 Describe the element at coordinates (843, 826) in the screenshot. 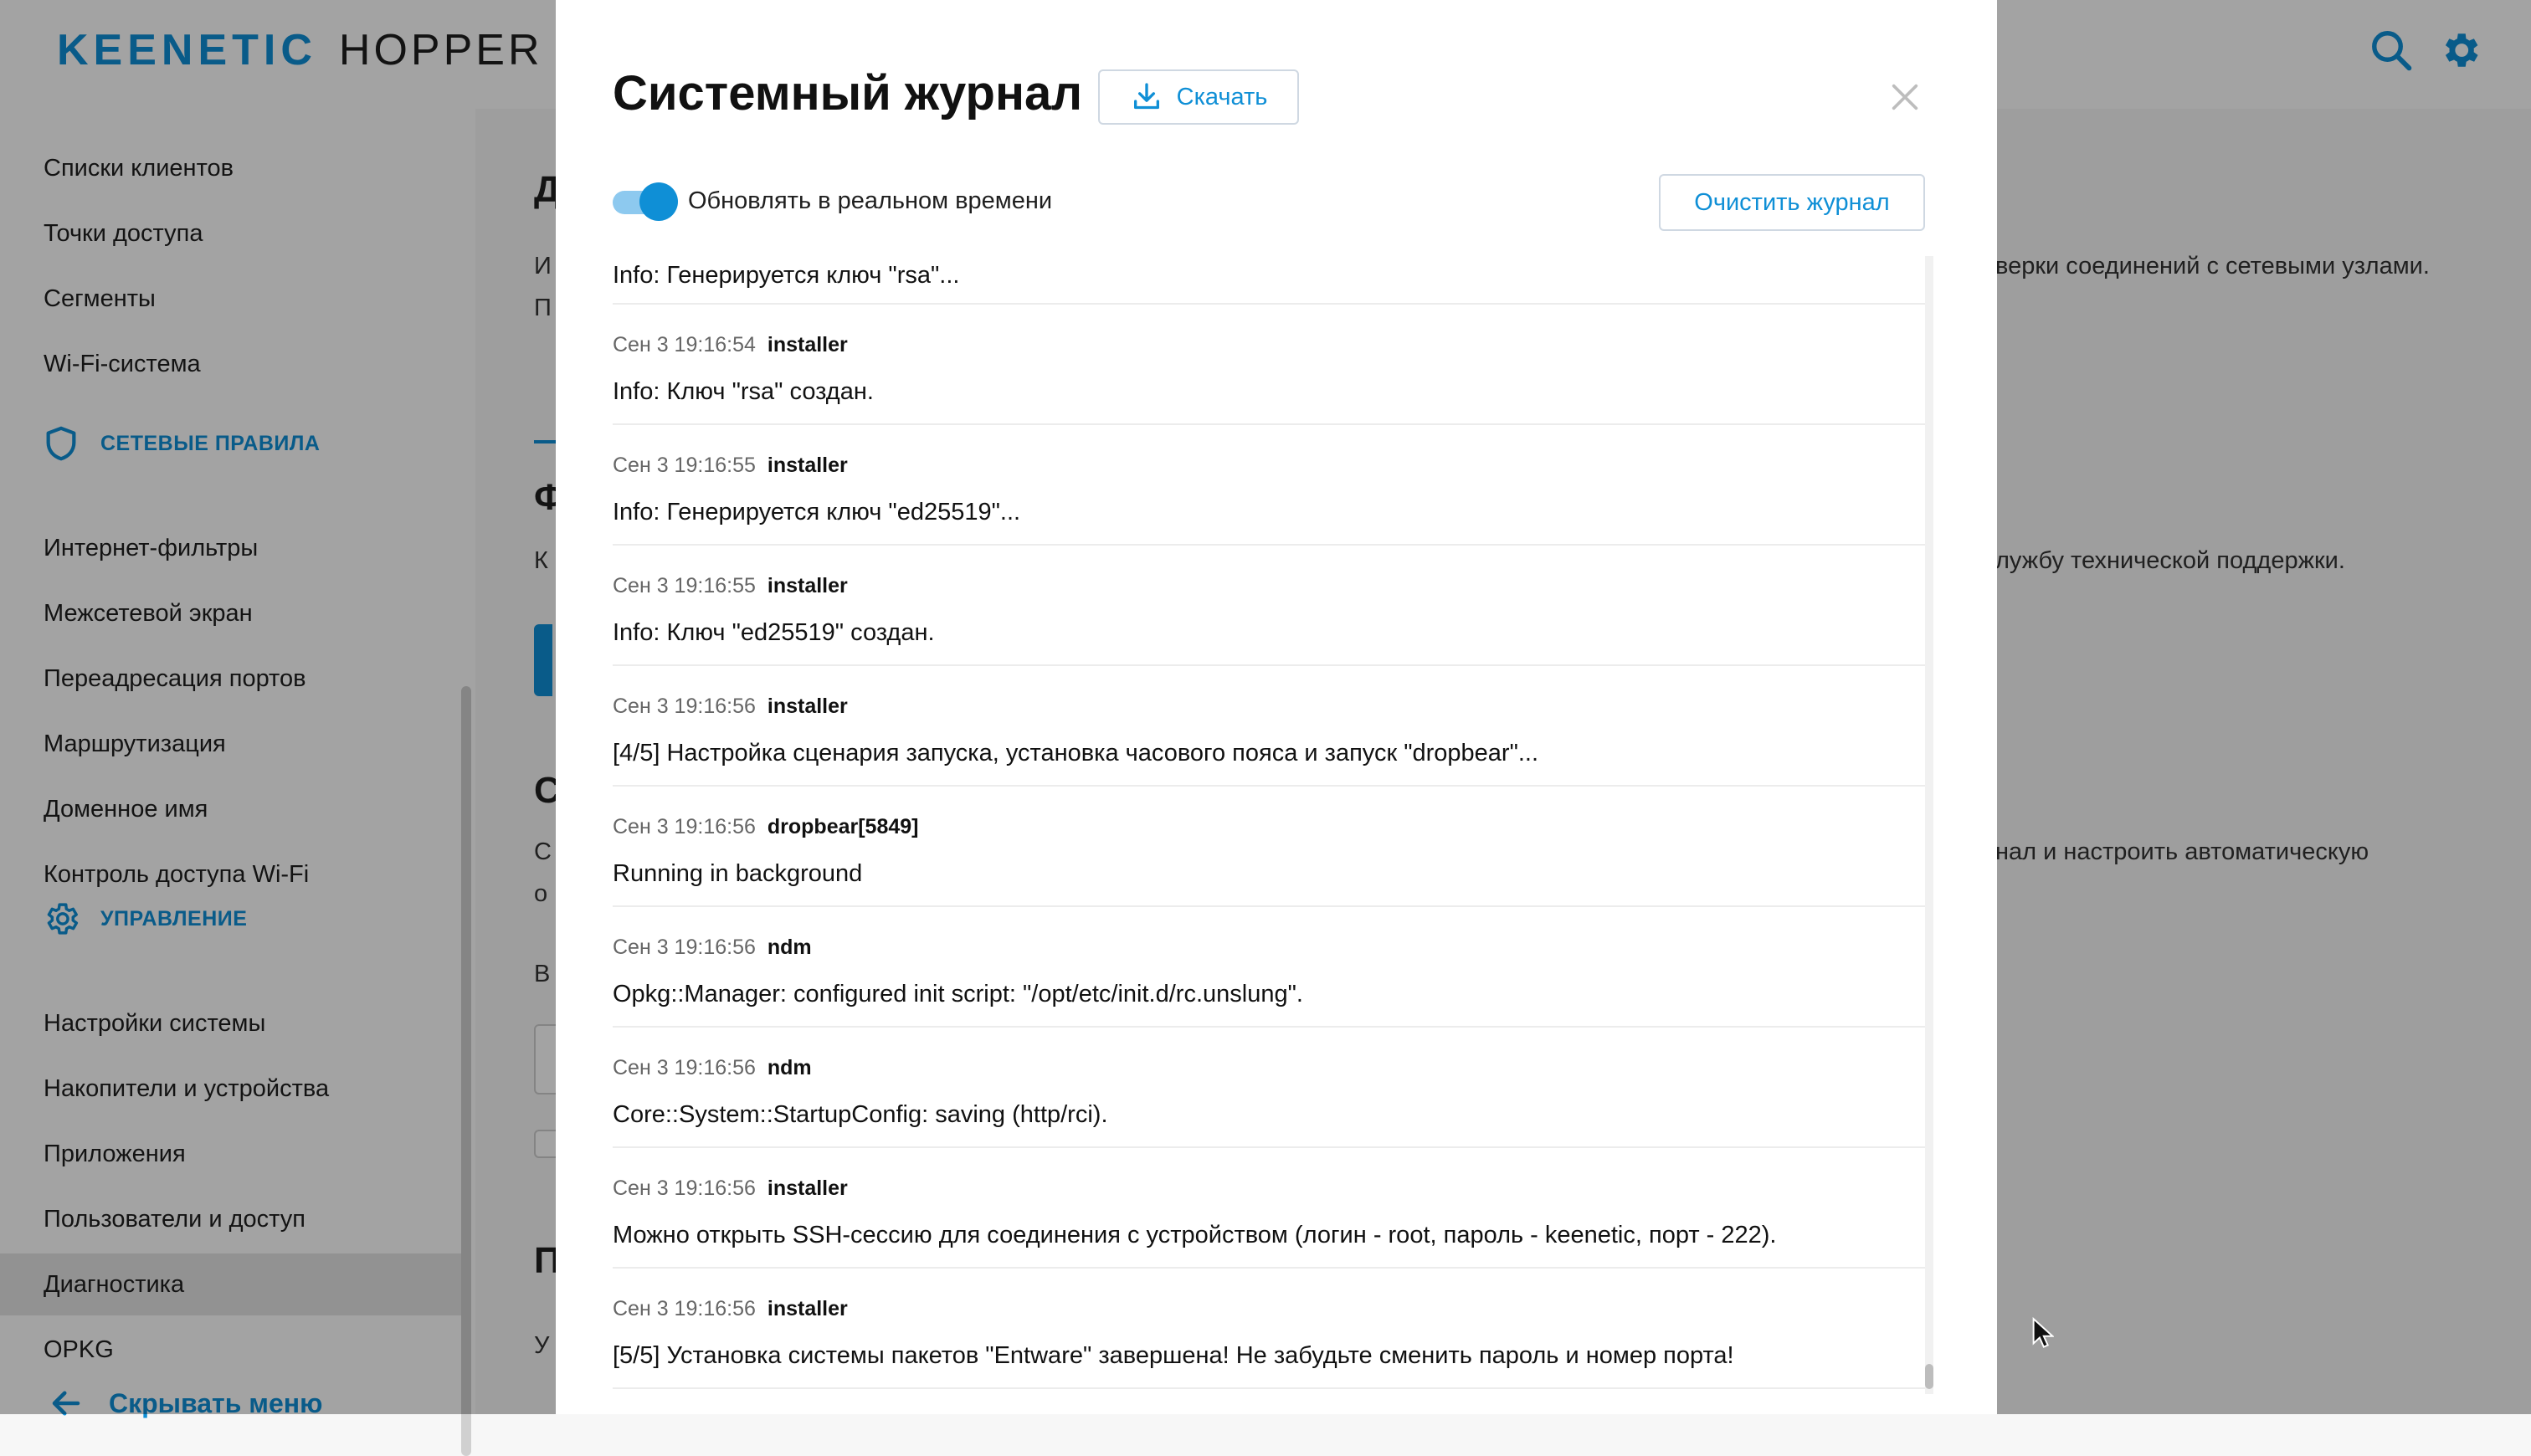

I see `log-source: dropbear[5849]` at that location.